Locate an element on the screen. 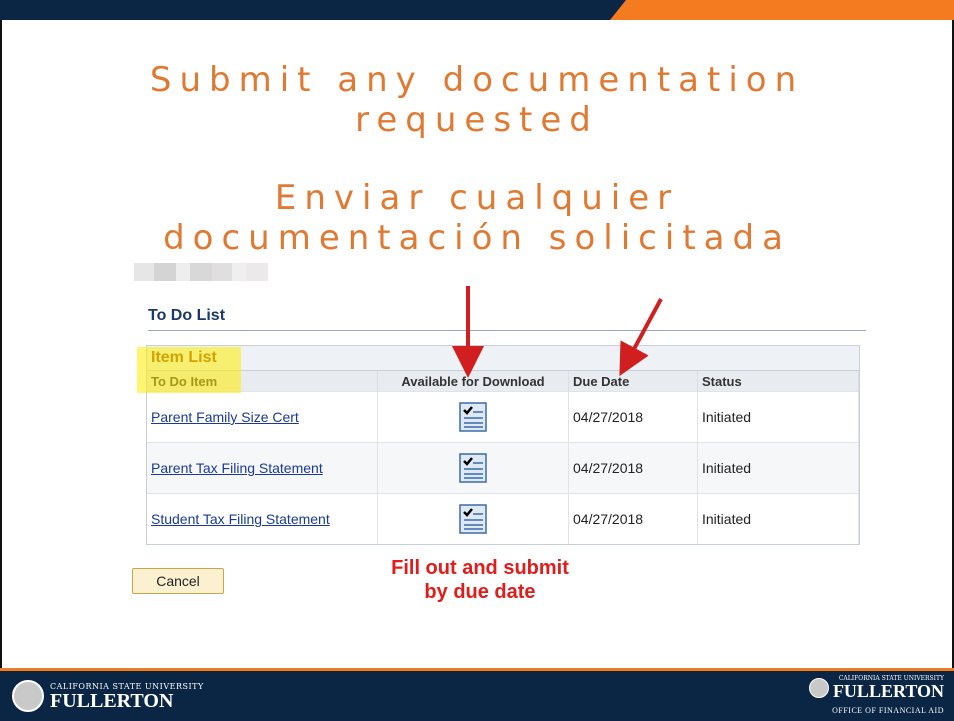 The width and height of the screenshot is (954, 721). top-banner-accent is located at coordinates (782, 10).